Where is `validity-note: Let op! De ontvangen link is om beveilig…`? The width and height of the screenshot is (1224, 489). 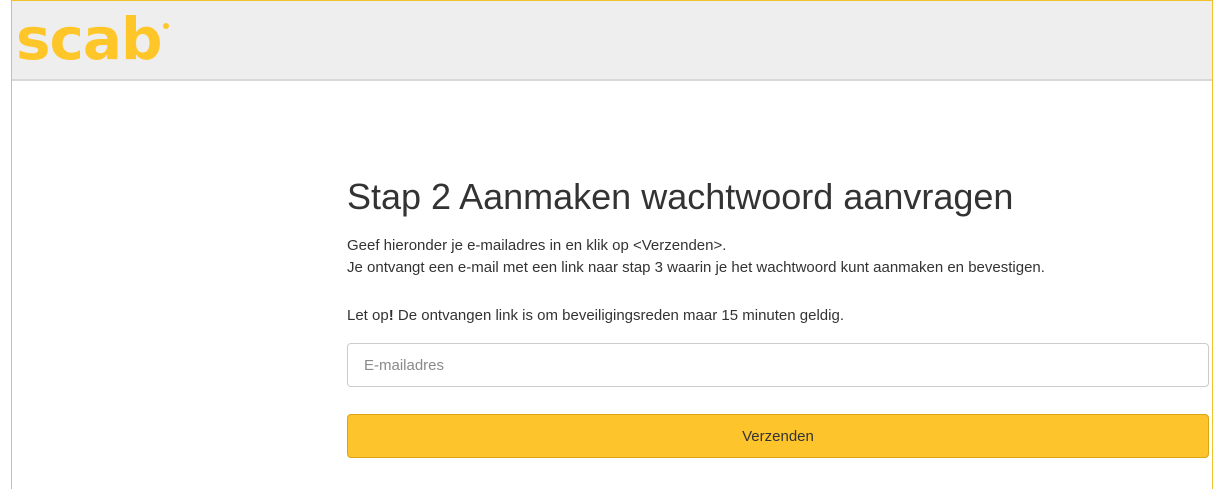
validity-note: Let op! De ontvangen link is om beveilig… is located at coordinates (778, 316).